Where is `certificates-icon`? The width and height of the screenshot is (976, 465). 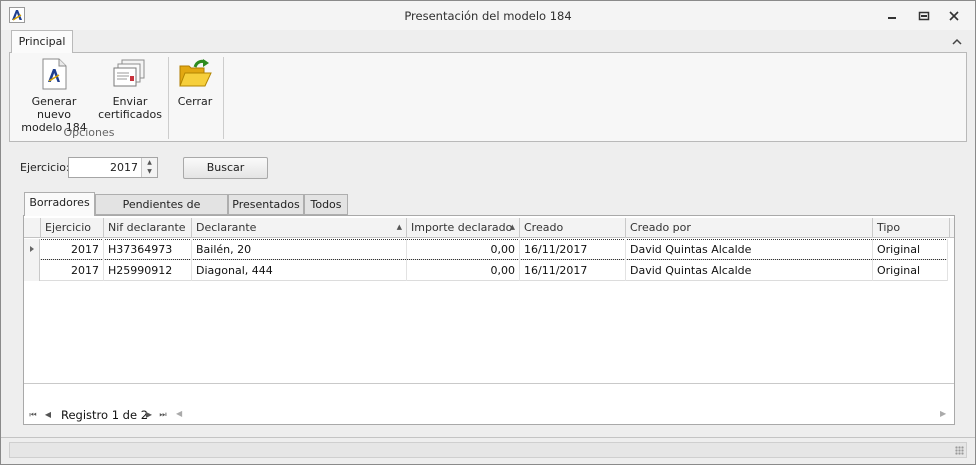
certificates-icon is located at coordinates (130, 74).